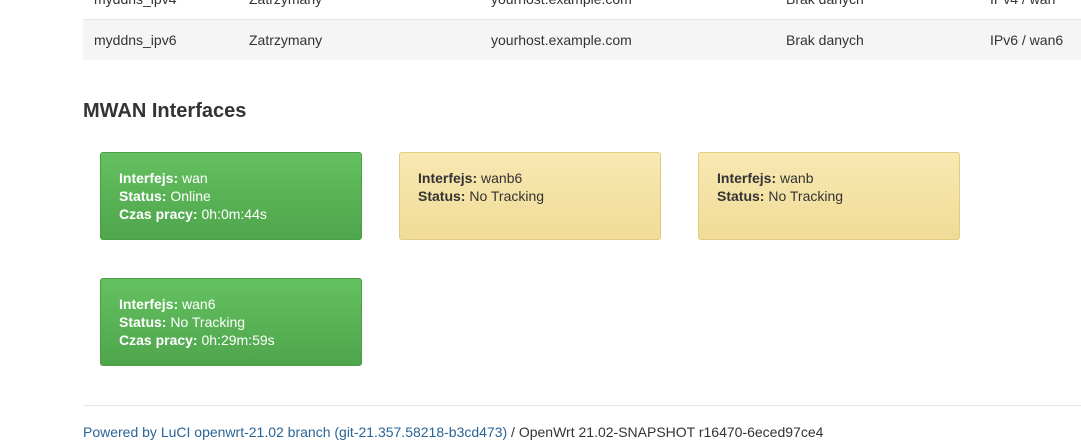  Describe the element at coordinates (165, 111) in the screenshot. I see `section-title-mwan: MWAN Interfaces` at that location.